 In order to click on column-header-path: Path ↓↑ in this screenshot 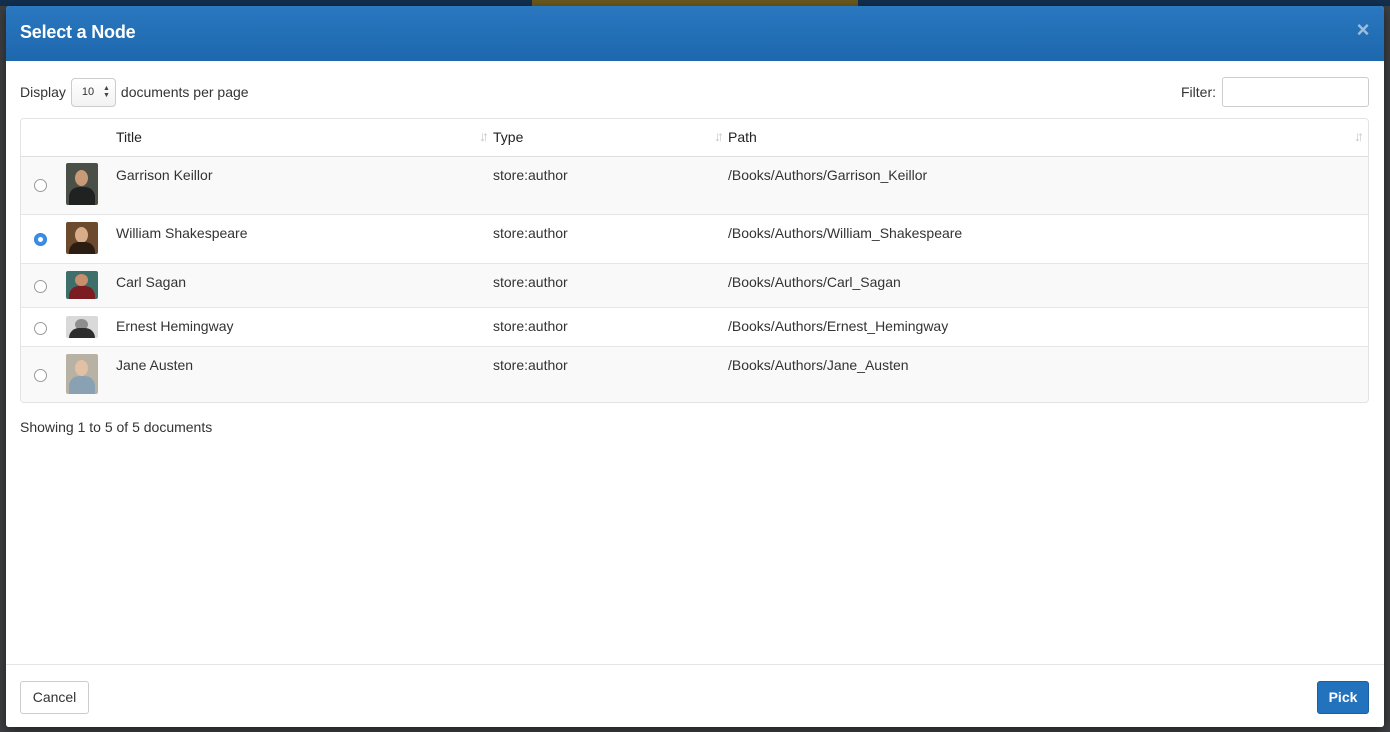, I will do `click(1048, 138)`.